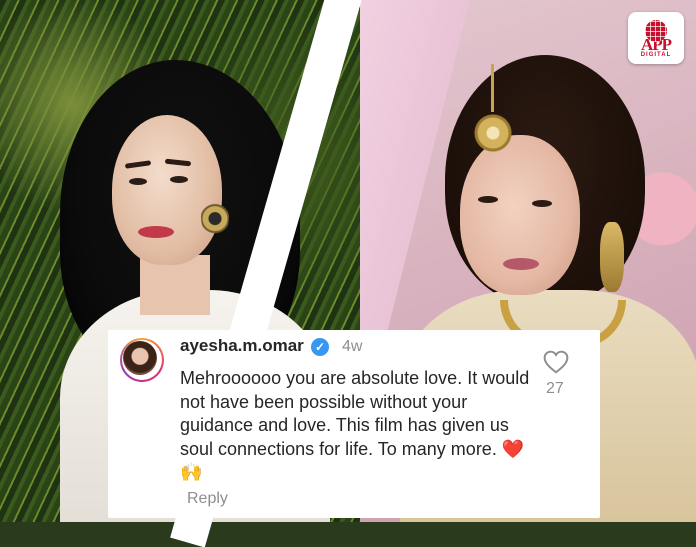 The image size is (696, 547). Describe the element at coordinates (320, 347) in the screenshot. I see `verified-badge-icon: ✓` at that location.